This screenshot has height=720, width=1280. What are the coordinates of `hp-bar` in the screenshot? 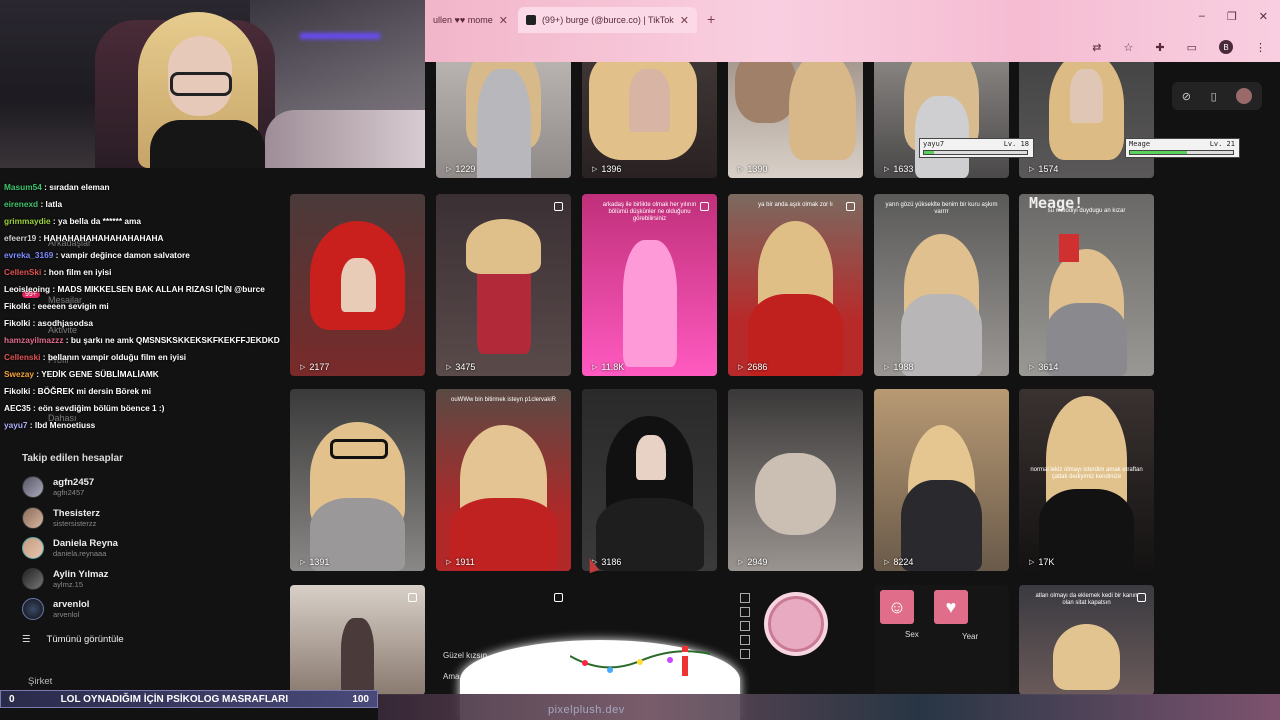 It's located at (975, 152).